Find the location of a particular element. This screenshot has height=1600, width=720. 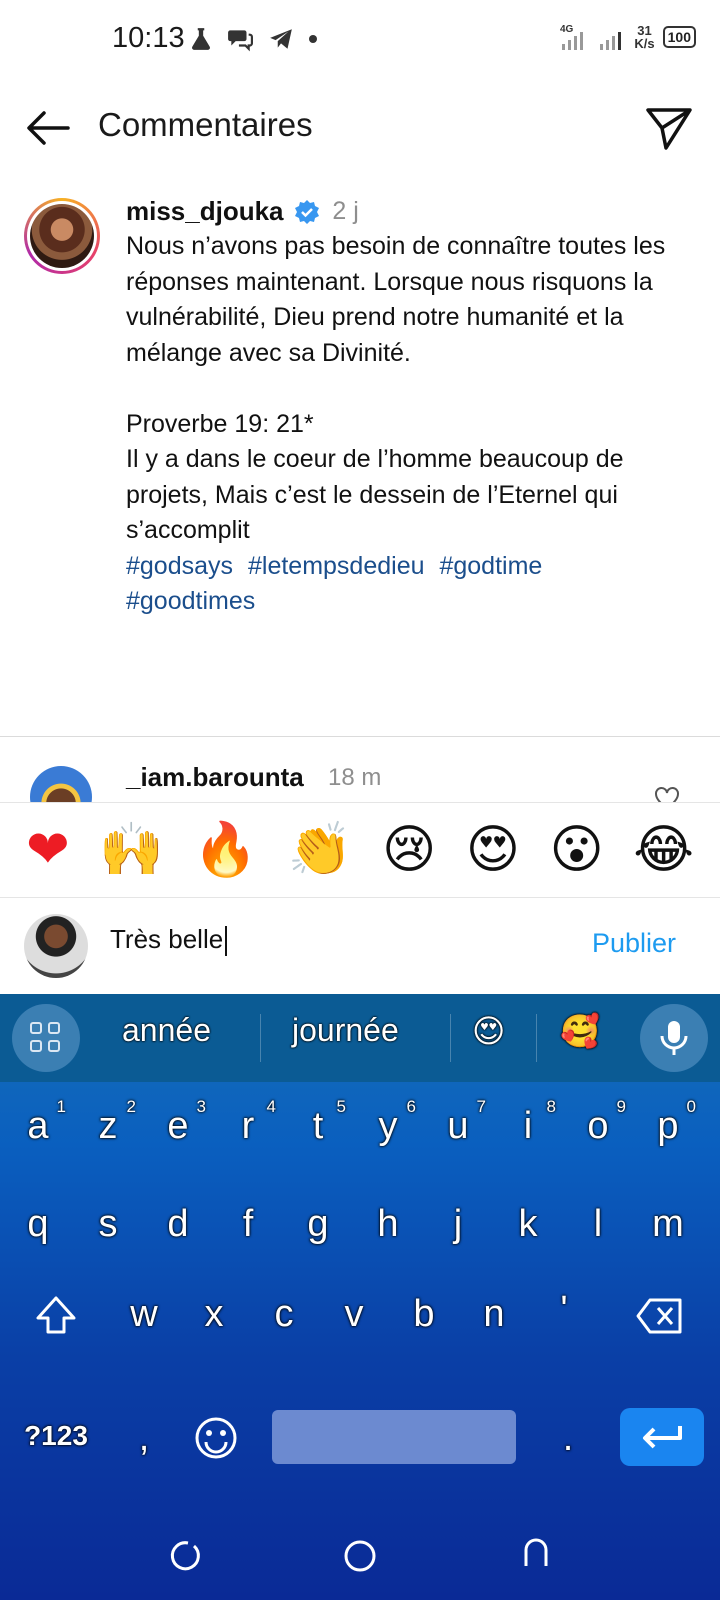

key-f: f is located at coordinates (248, 1224).